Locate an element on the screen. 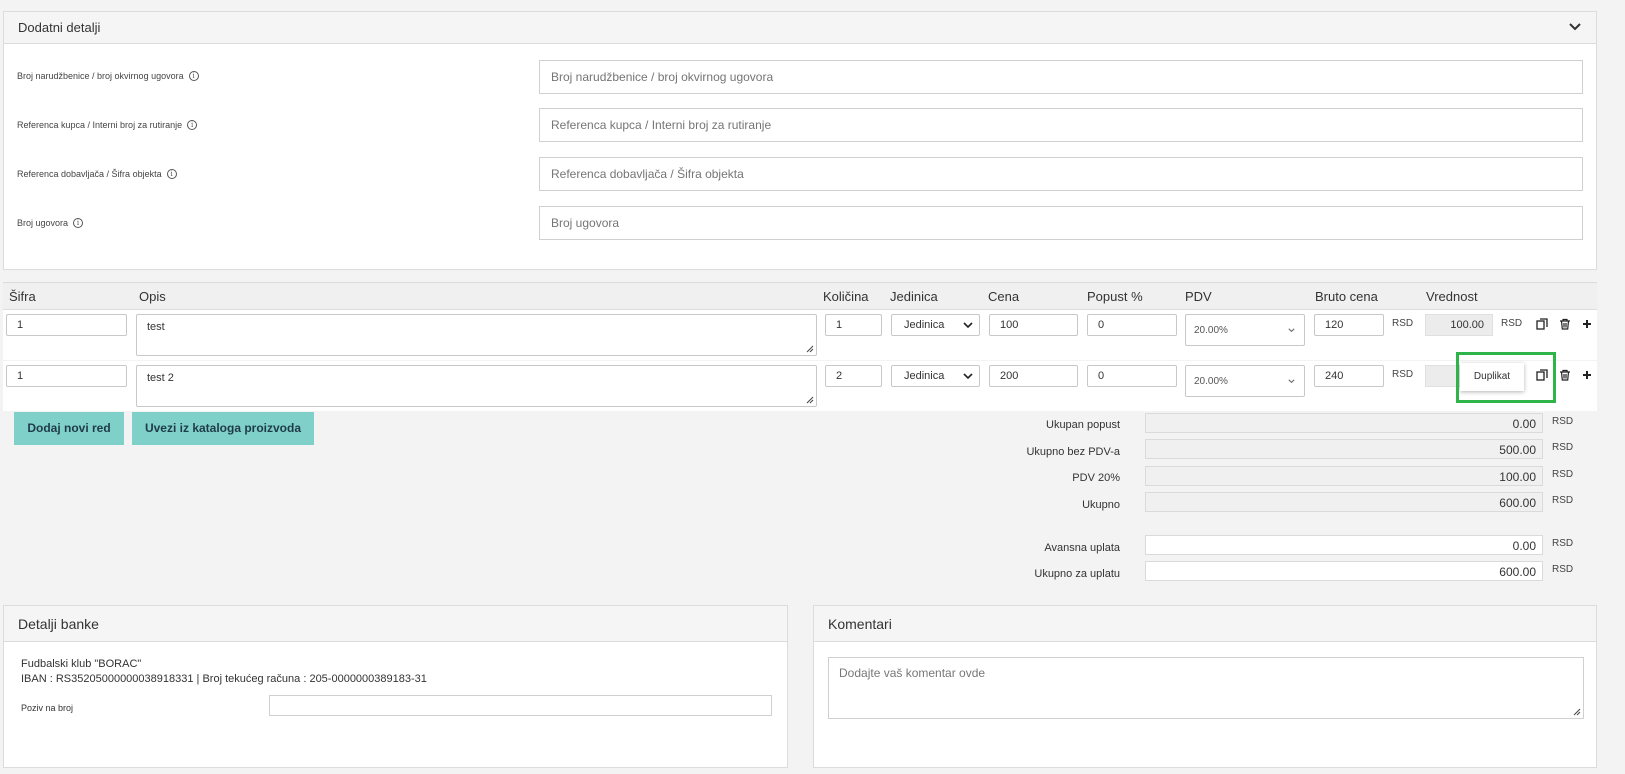  supplier-reference-label: Referenca dobavljača / Šifra objekta i is located at coordinates (97, 174).